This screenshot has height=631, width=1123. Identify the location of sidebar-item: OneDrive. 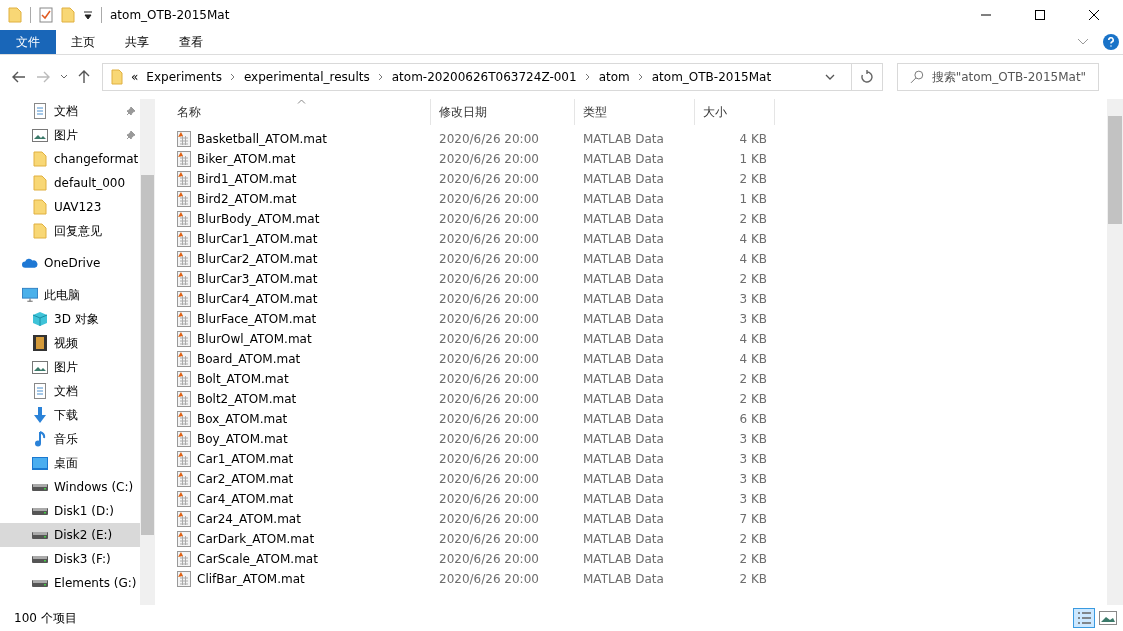
(70, 263).